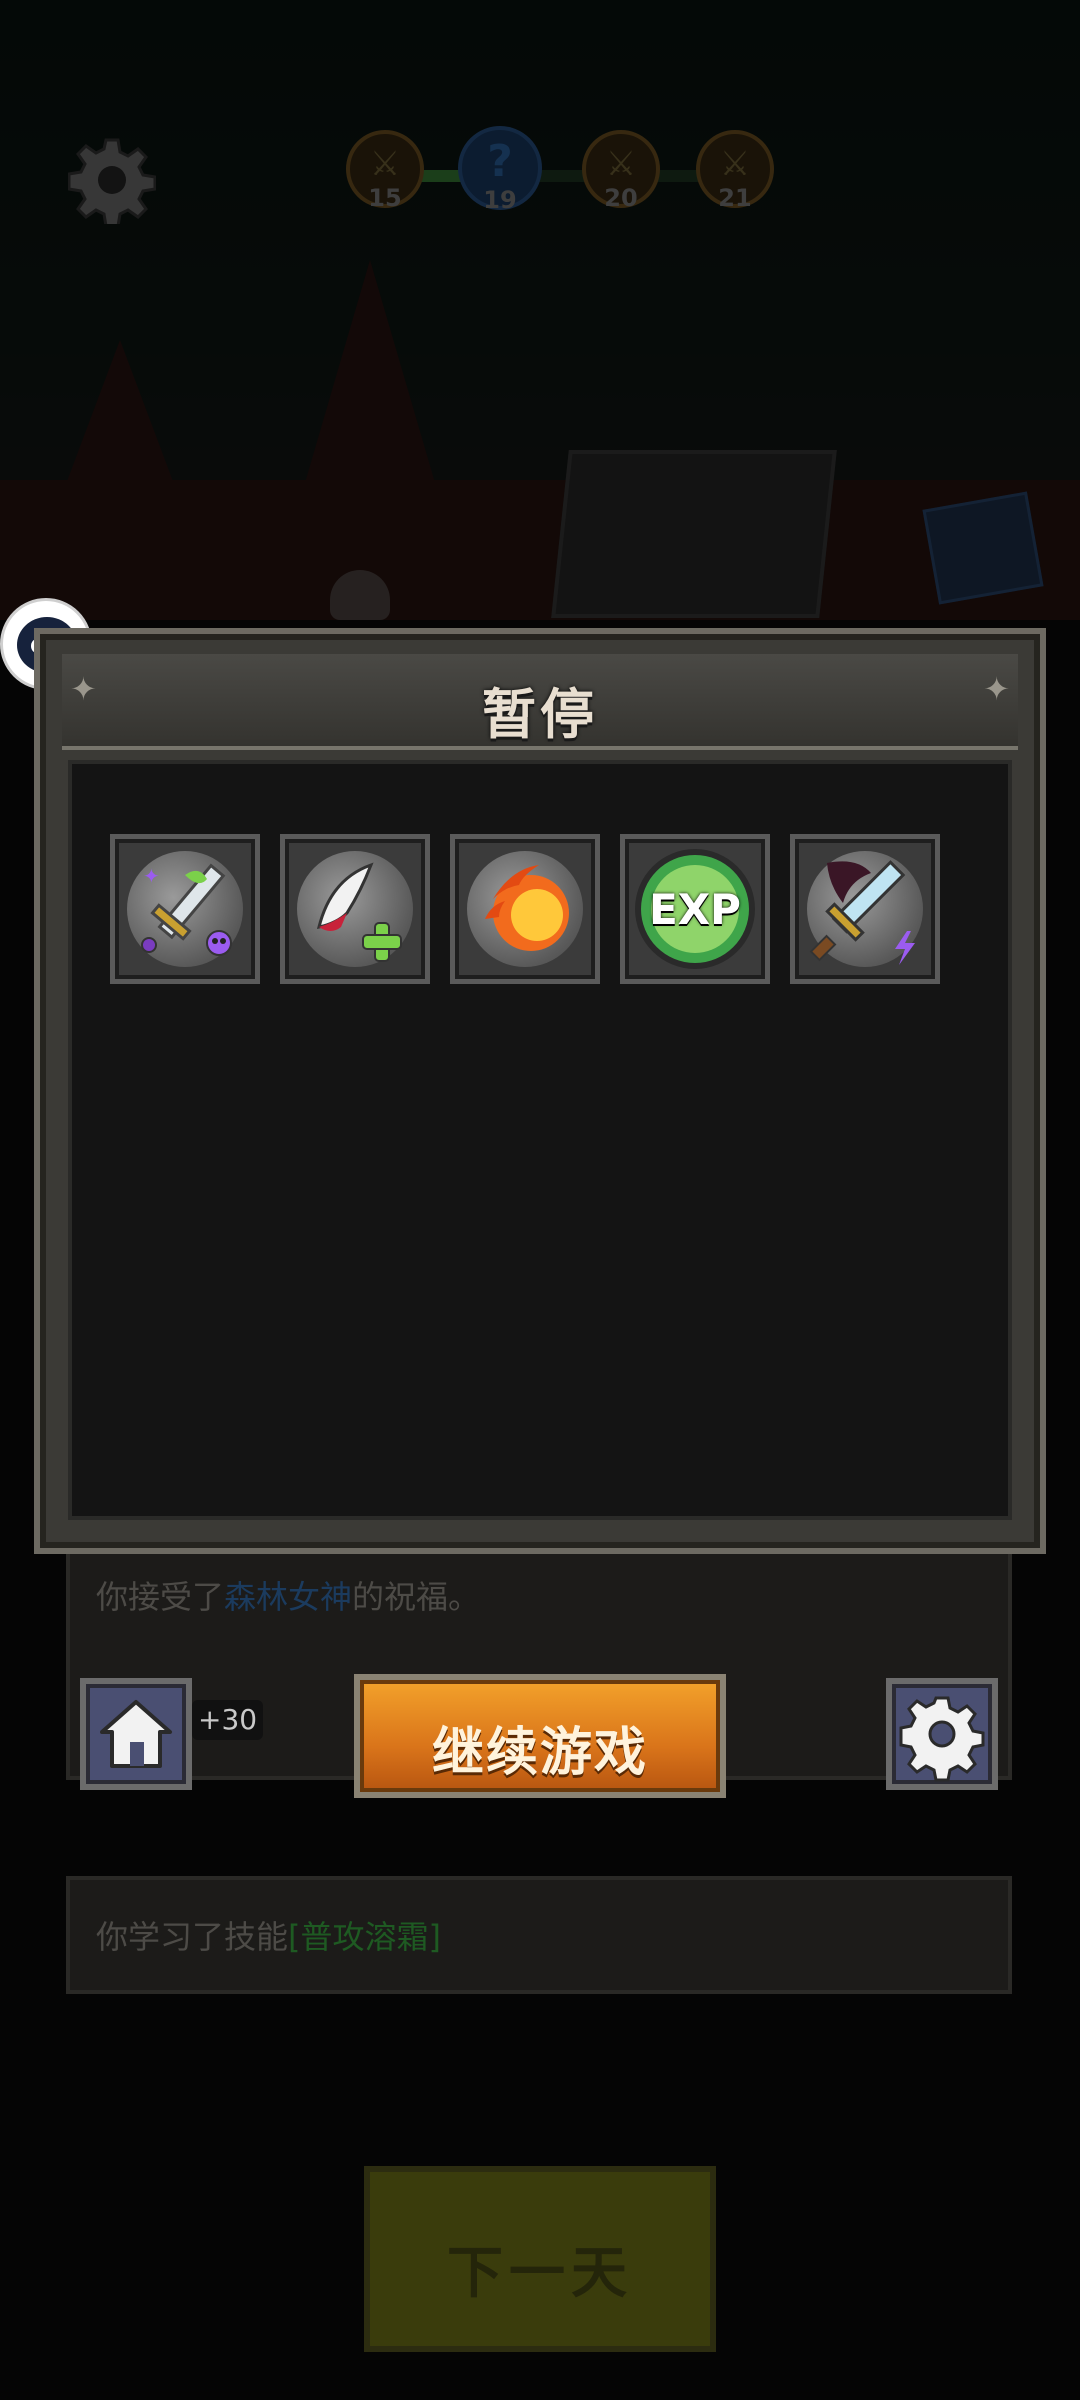 This screenshot has height=2400, width=1080. I want to click on home-icon, so click(136, 1734).